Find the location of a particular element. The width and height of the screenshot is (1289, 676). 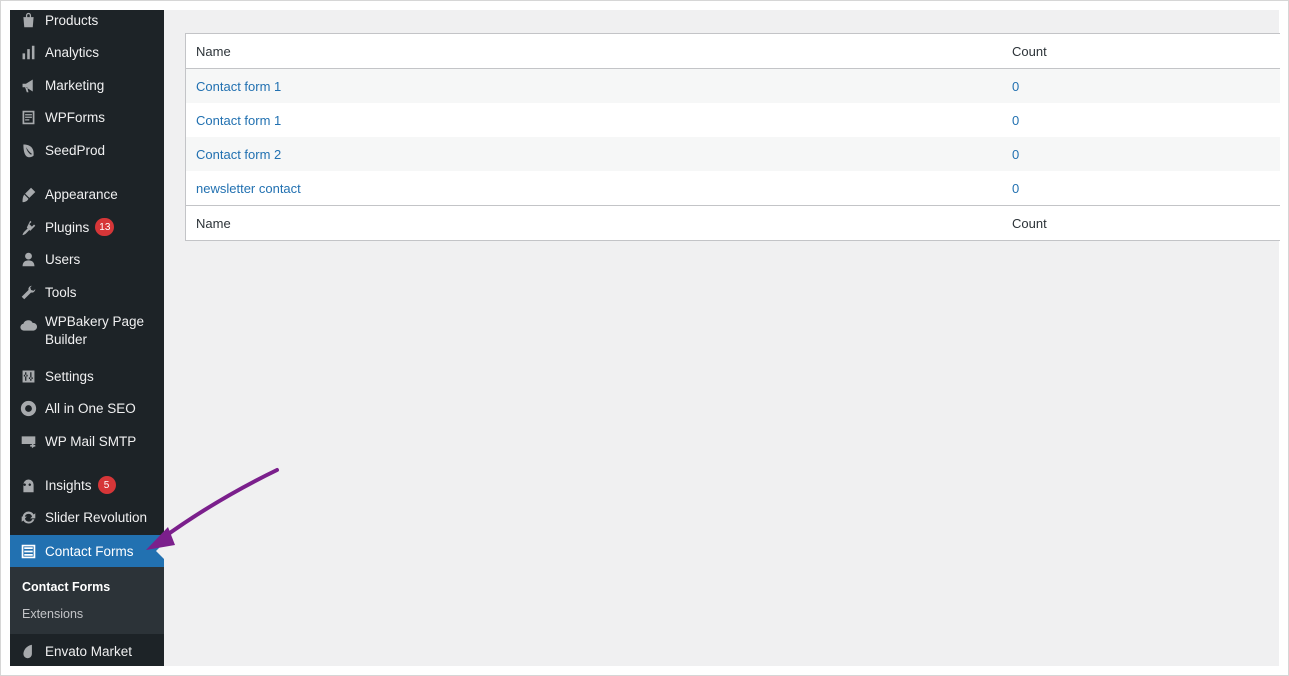

submenu-extensions: Extensions is located at coordinates (52, 614).